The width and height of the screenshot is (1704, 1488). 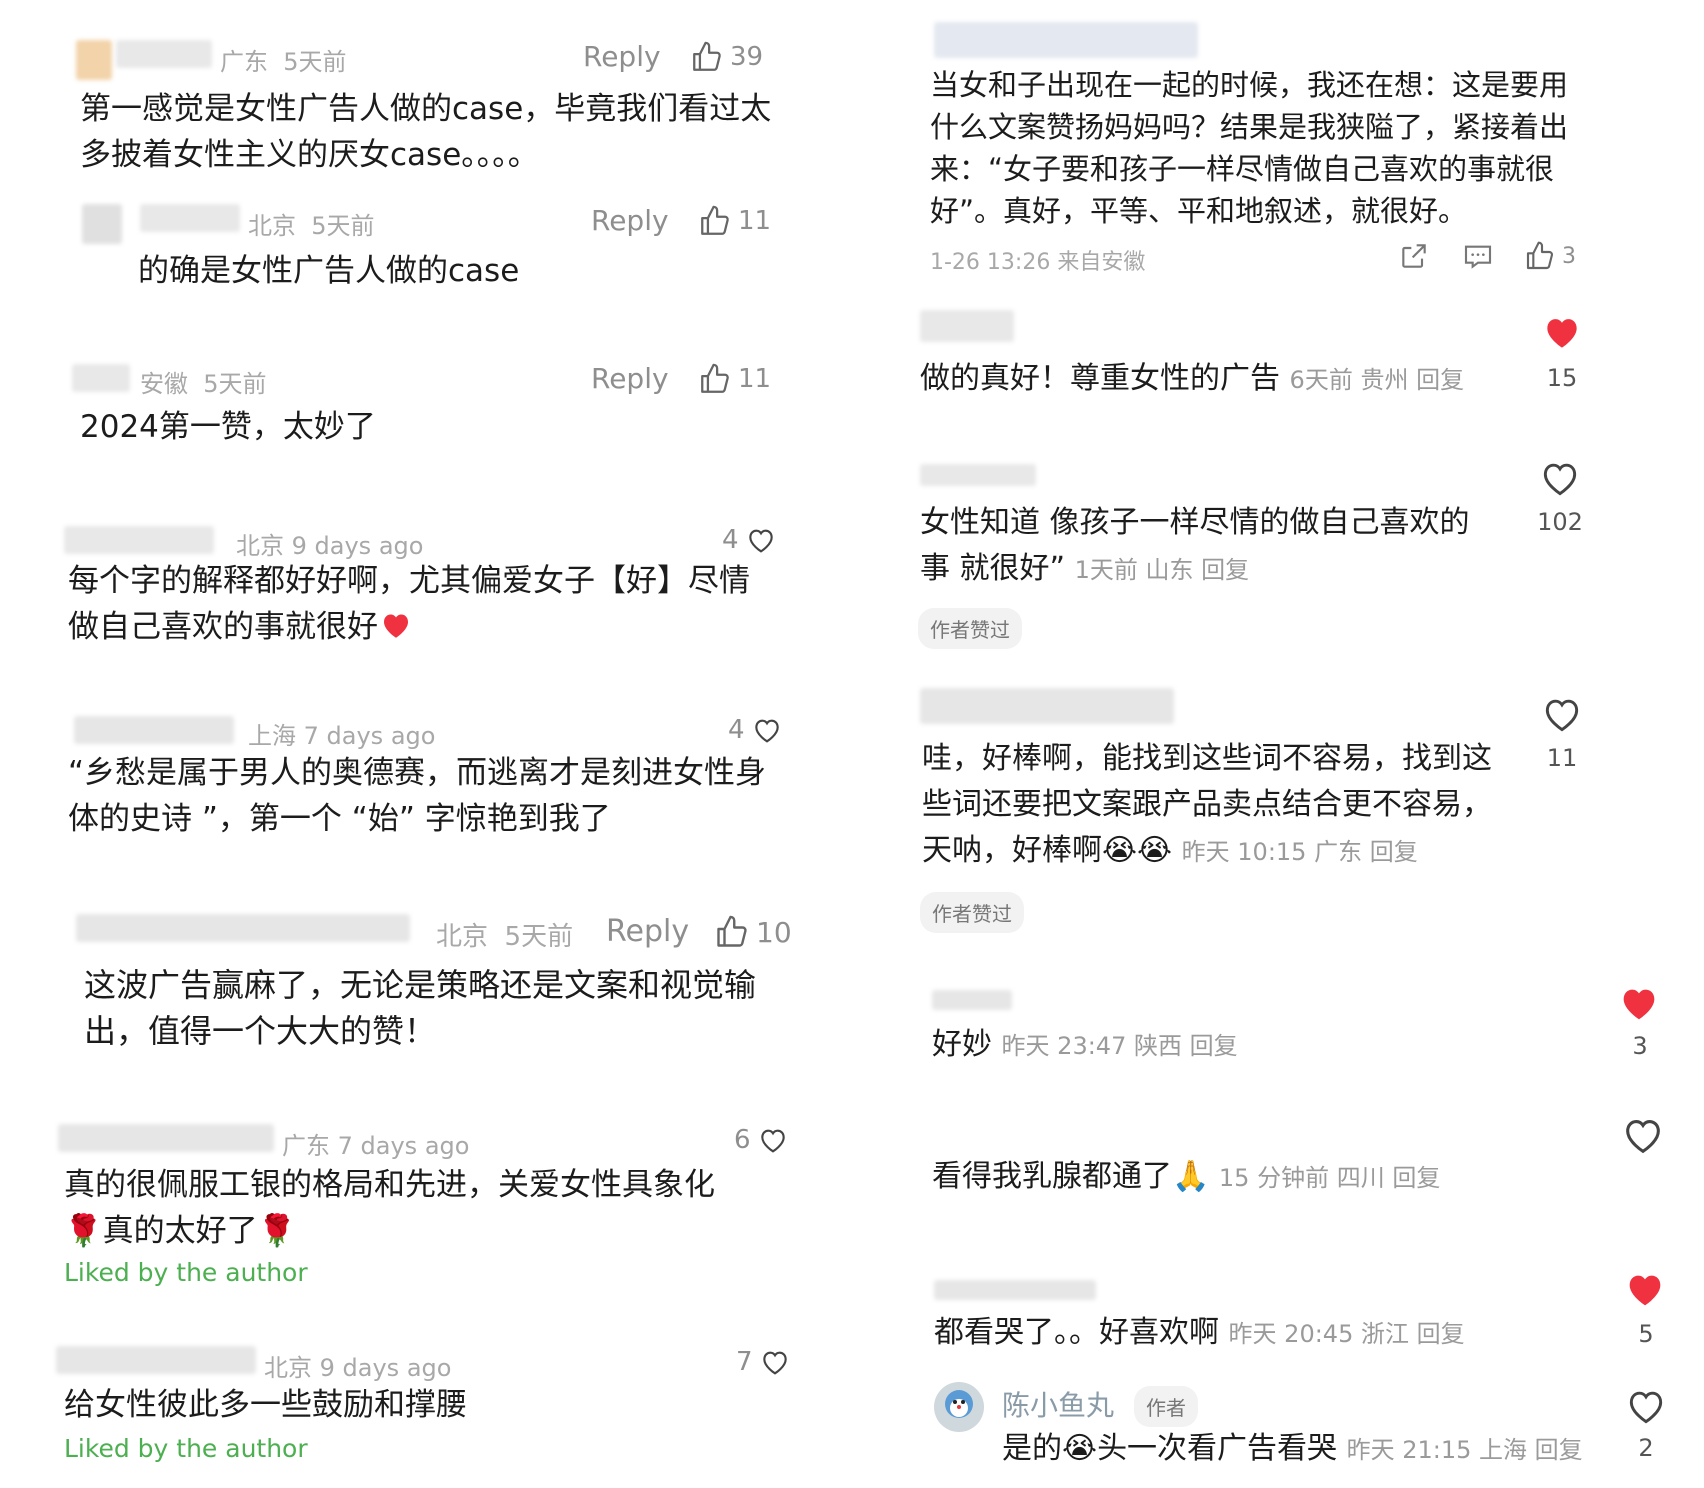 What do you see at coordinates (376, 1146) in the screenshot?
I see `comment-meta: 广东 7 days ago` at bounding box center [376, 1146].